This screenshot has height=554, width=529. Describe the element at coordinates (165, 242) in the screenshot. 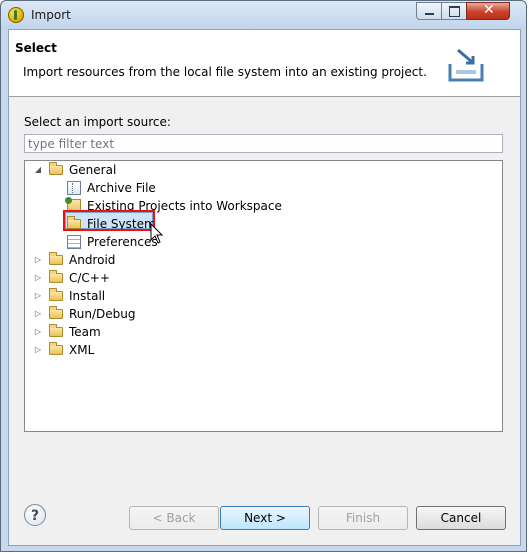

I see `tree-node-preferences: Preferences` at that location.